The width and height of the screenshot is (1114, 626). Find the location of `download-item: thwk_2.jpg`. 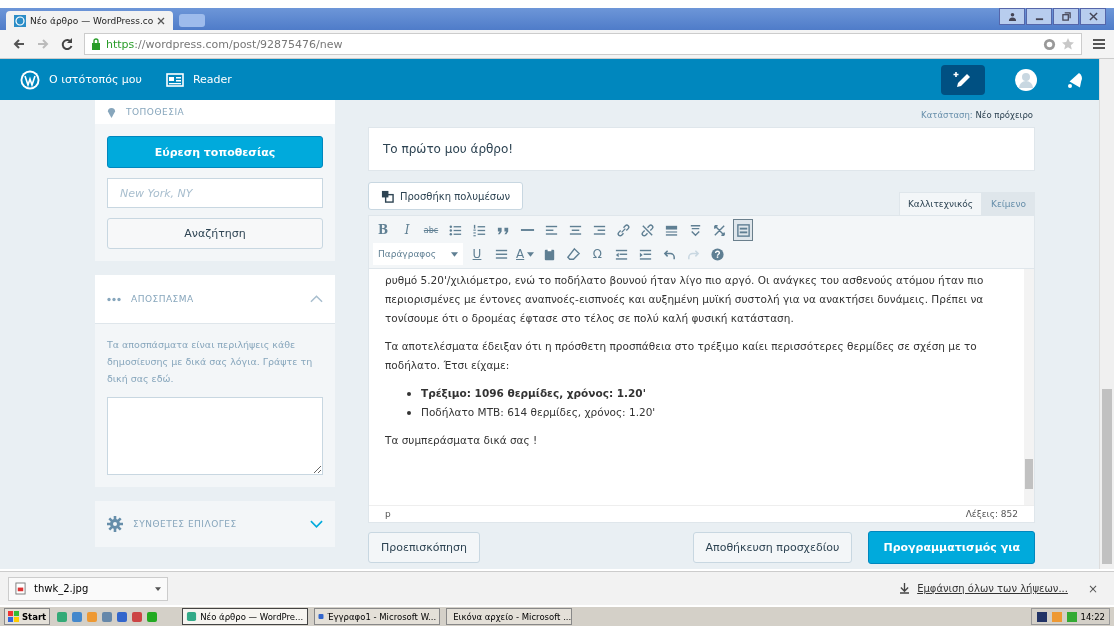

download-item: thwk_2.jpg is located at coordinates (88, 588).